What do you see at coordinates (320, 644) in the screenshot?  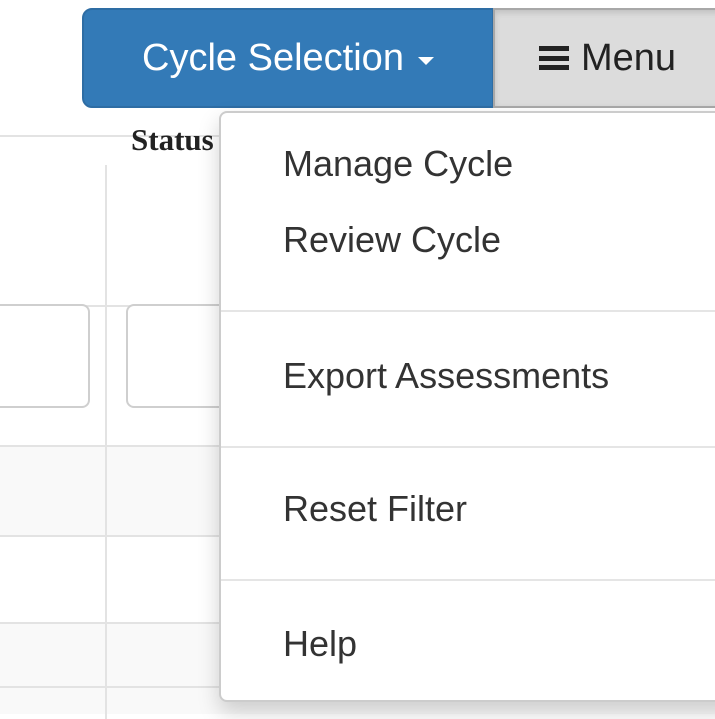 I see `menu-item-help: Help` at bounding box center [320, 644].